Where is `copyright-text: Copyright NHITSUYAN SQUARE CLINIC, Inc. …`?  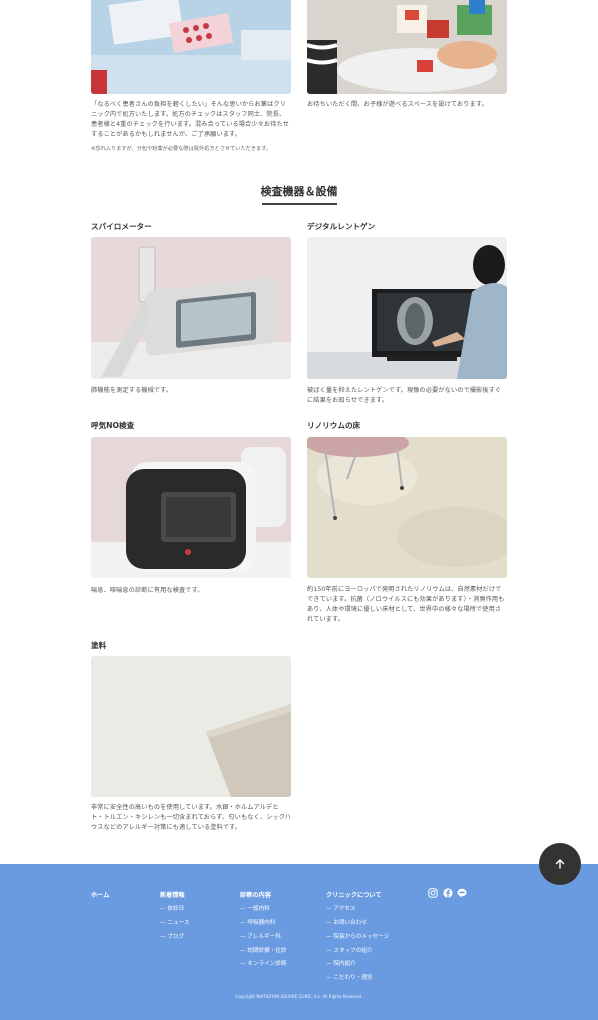 copyright-text: Copyright NHITSUYAN SQUARE CLINIC, Inc. … is located at coordinates (299, 996).